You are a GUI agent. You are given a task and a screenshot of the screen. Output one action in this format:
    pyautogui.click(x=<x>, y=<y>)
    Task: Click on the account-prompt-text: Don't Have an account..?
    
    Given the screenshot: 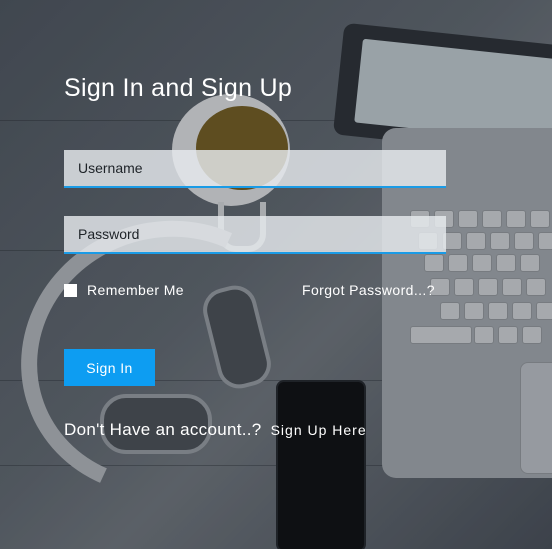 What is the action you would take?
    pyautogui.click(x=163, y=429)
    